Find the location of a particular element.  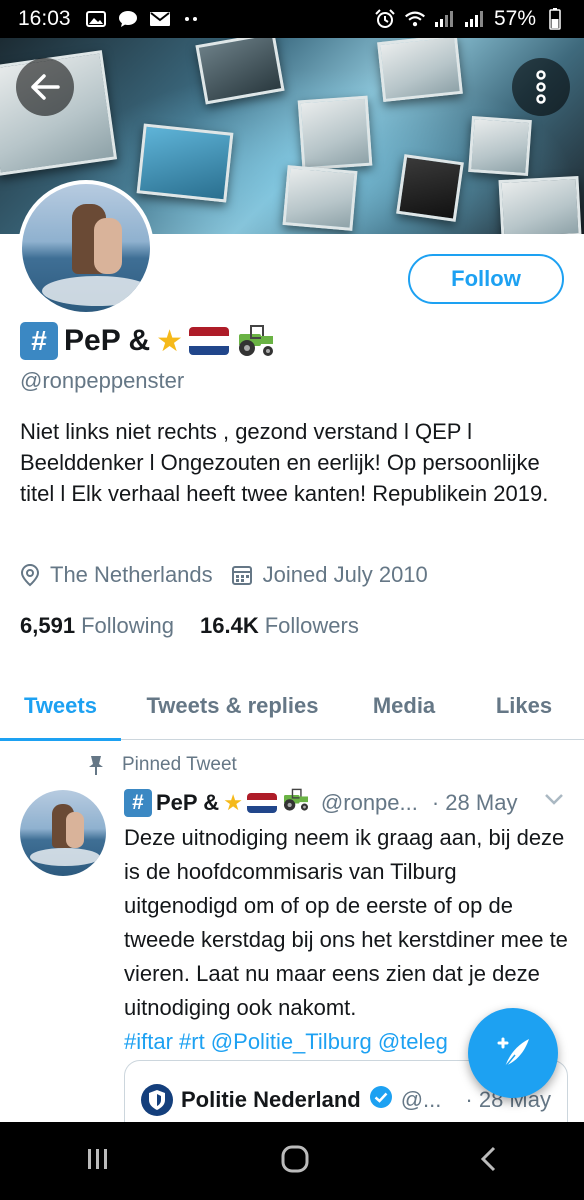

verified-badge-icon is located at coordinates (381, 1100).